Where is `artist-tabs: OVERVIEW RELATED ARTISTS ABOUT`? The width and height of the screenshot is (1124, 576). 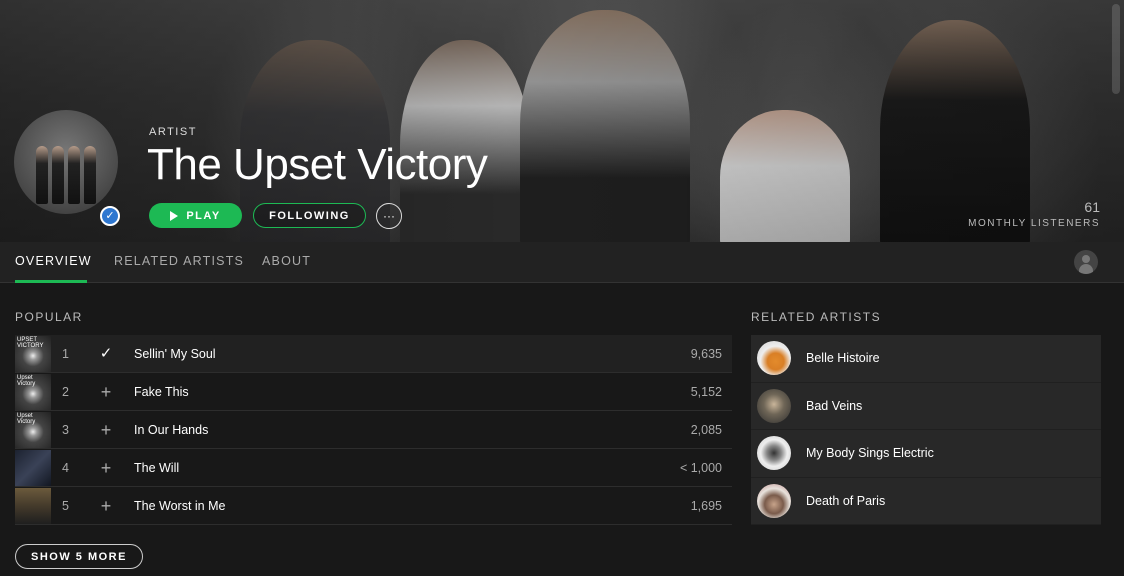 artist-tabs: OVERVIEW RELATED ARTISTS ABOUT is located at coordinates (562, 262).